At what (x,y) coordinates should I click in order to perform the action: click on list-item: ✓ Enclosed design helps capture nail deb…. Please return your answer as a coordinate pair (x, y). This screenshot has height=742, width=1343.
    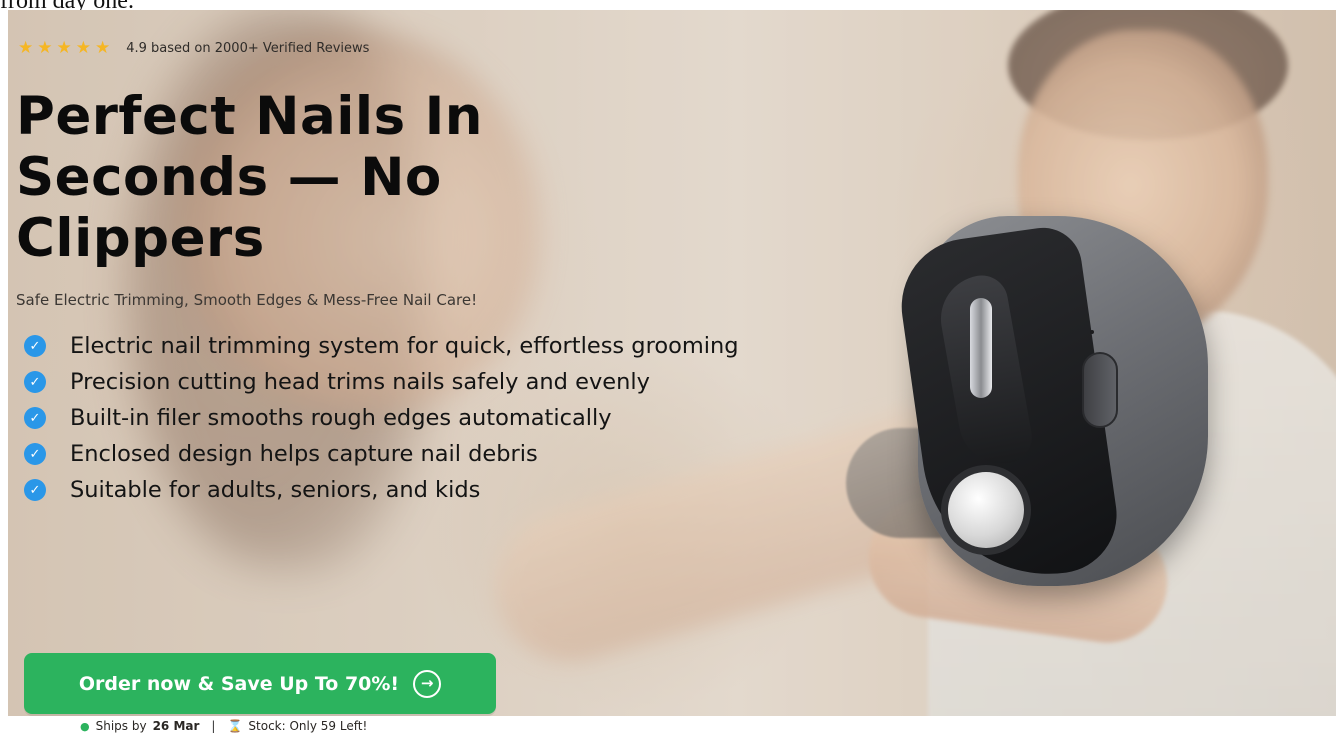
    Looking at the image, I should click on (394, 454).